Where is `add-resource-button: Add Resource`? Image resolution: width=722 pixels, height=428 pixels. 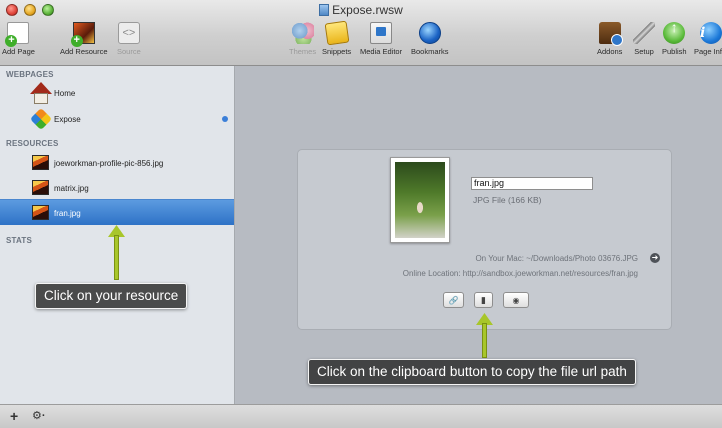
add-resource-button: Add Resource is located at coordinates (84, 39).